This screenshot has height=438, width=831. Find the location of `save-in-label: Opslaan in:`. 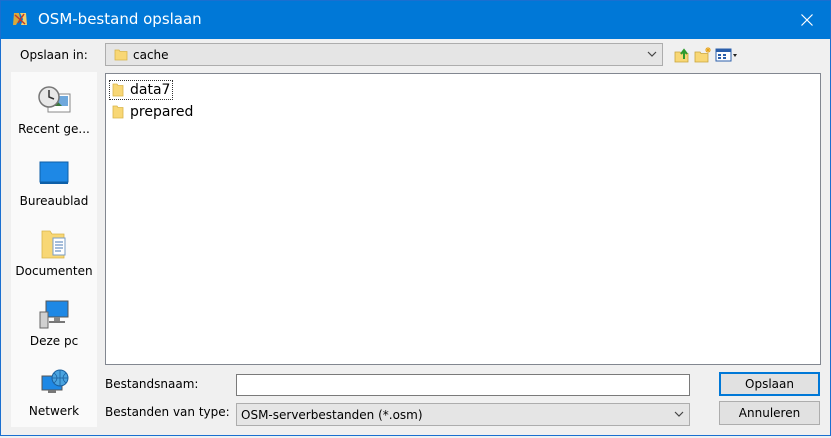

save-in-label: Opslaan in: is located at coordinates (54, 55).